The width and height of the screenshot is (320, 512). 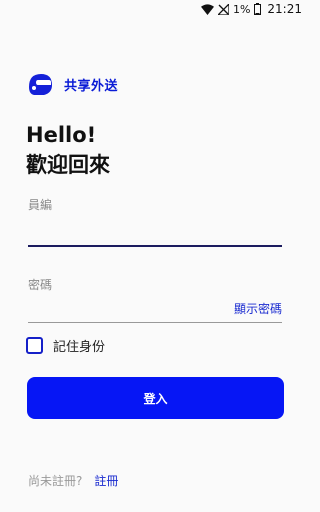 What do you see at coordinates (155, 235) in the screenshot?
I see `employee-id-input` at bounding box center [155, 235].